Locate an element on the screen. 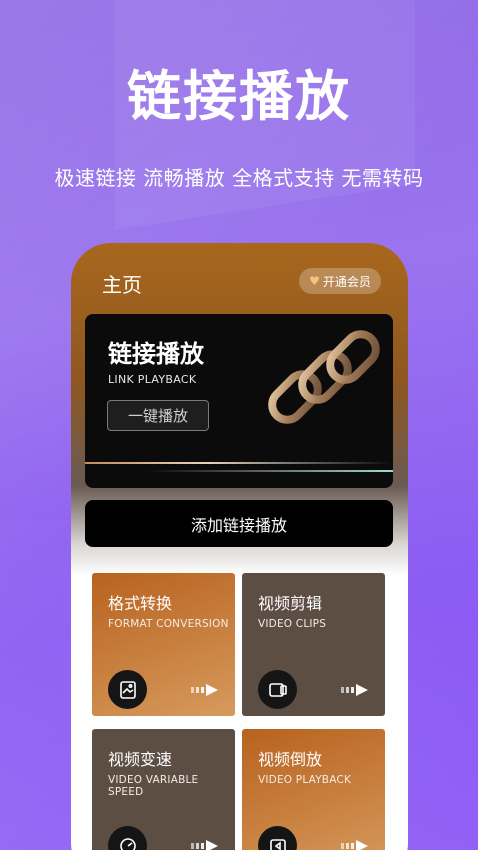 The width and height of the screenshot is (478, 850). diamond-icon: ♥ is located at coordinates (314, 281).